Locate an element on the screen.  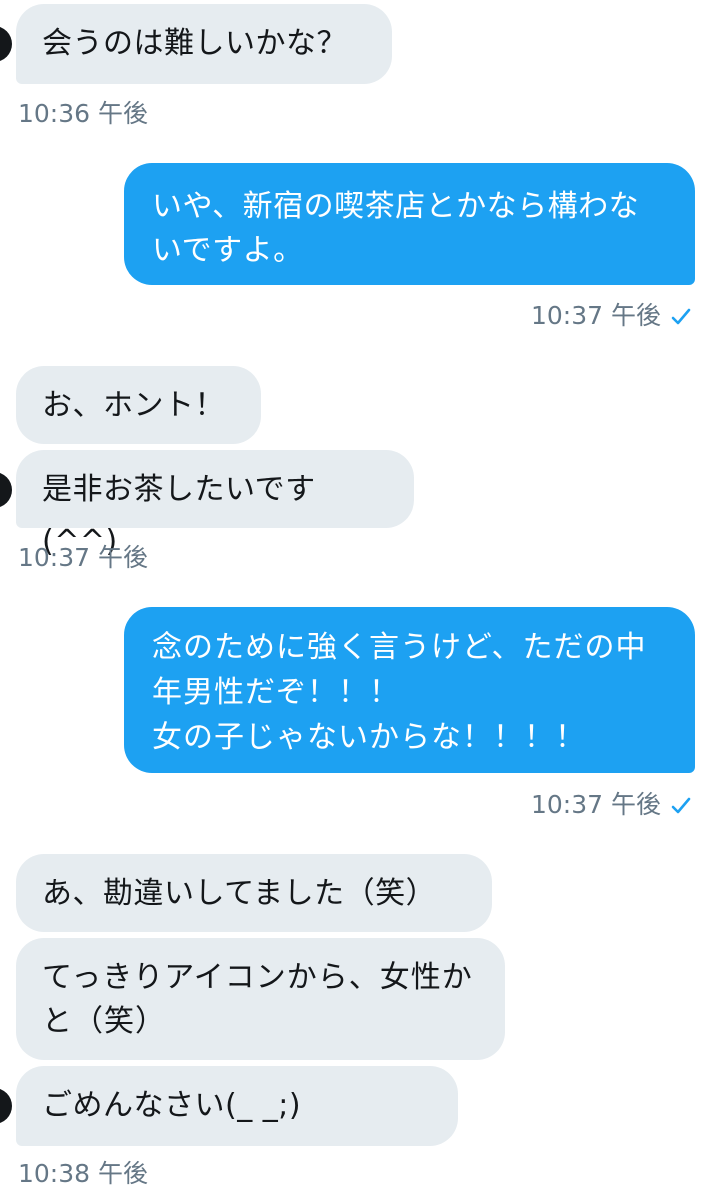
message-timestamp: 10:38 午後 is located at coordinates (83, 1173).